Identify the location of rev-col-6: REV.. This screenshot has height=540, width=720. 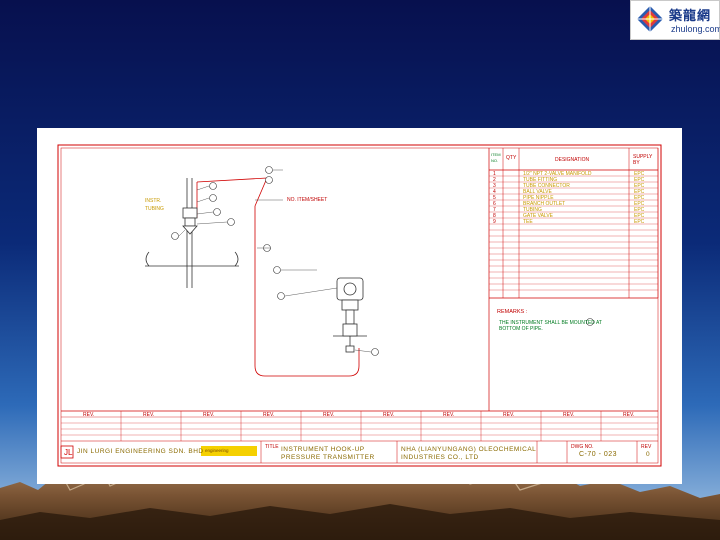
(389, 415).